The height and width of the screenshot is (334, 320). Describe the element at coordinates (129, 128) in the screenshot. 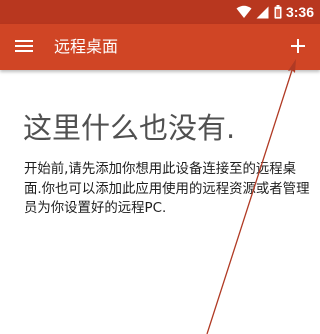

I see `empty-state-title: 这里什么也没有.` at that location.